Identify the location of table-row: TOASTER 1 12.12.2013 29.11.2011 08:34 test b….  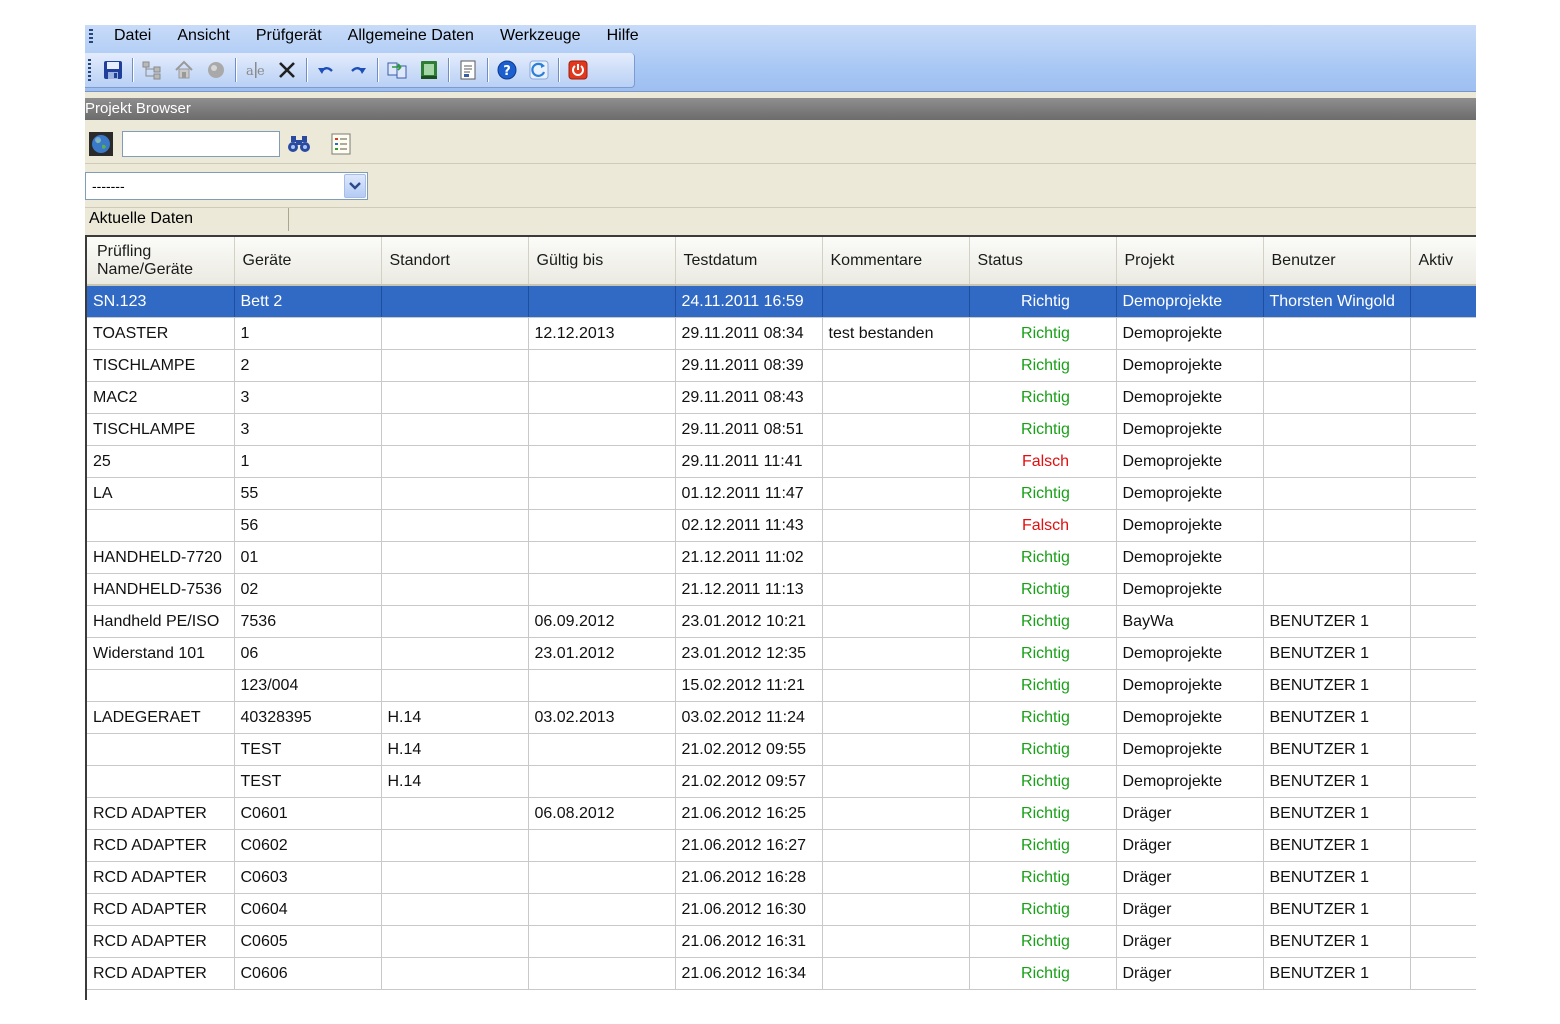
(781, 333).